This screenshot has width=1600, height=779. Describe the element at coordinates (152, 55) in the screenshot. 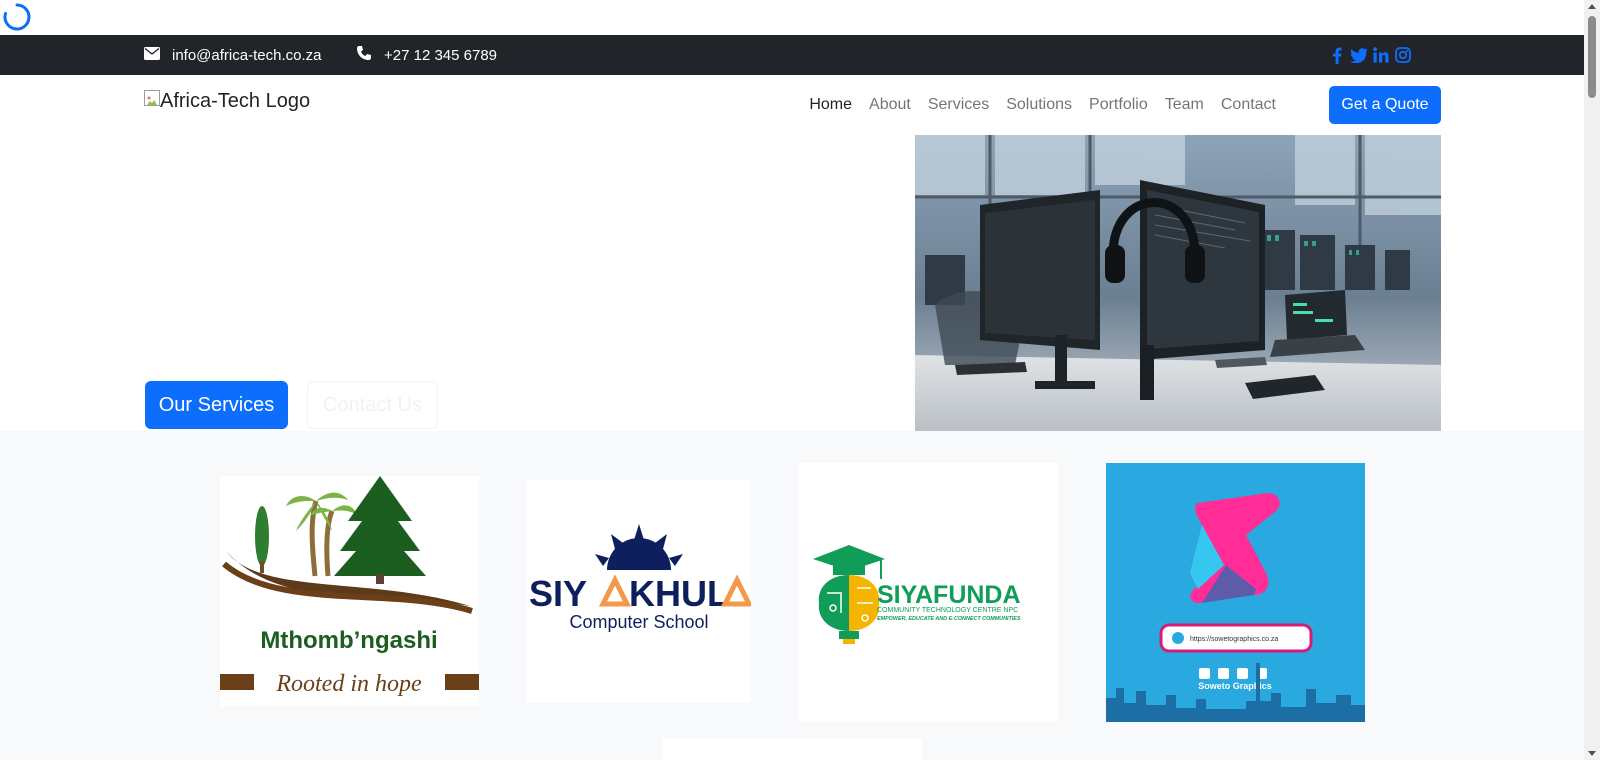

I see `envelope-icon` at that location.